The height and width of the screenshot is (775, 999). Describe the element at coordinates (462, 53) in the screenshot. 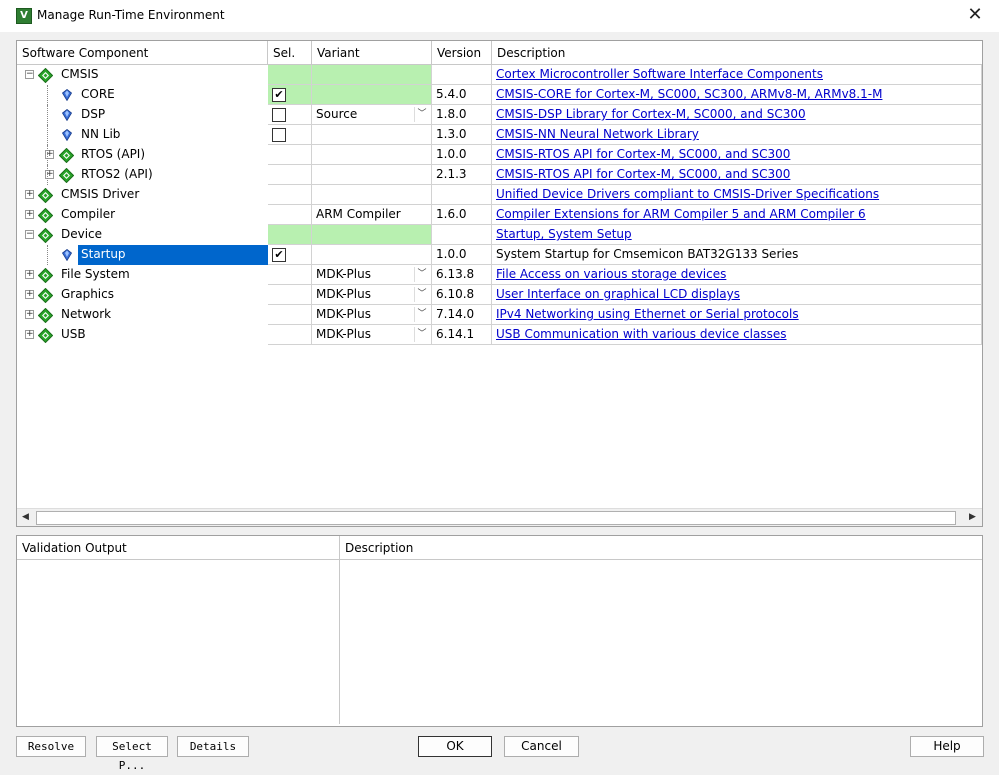

I see `column-header-version: Version` at that location.